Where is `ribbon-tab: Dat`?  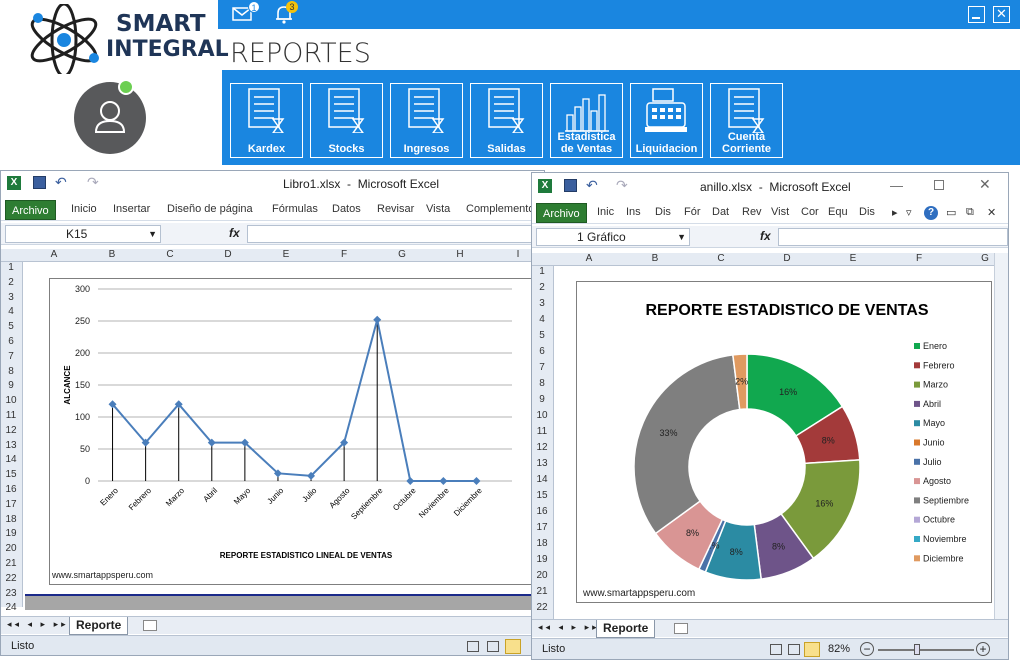
ribbon-tab: Dat is located at coordinates (720, 212).